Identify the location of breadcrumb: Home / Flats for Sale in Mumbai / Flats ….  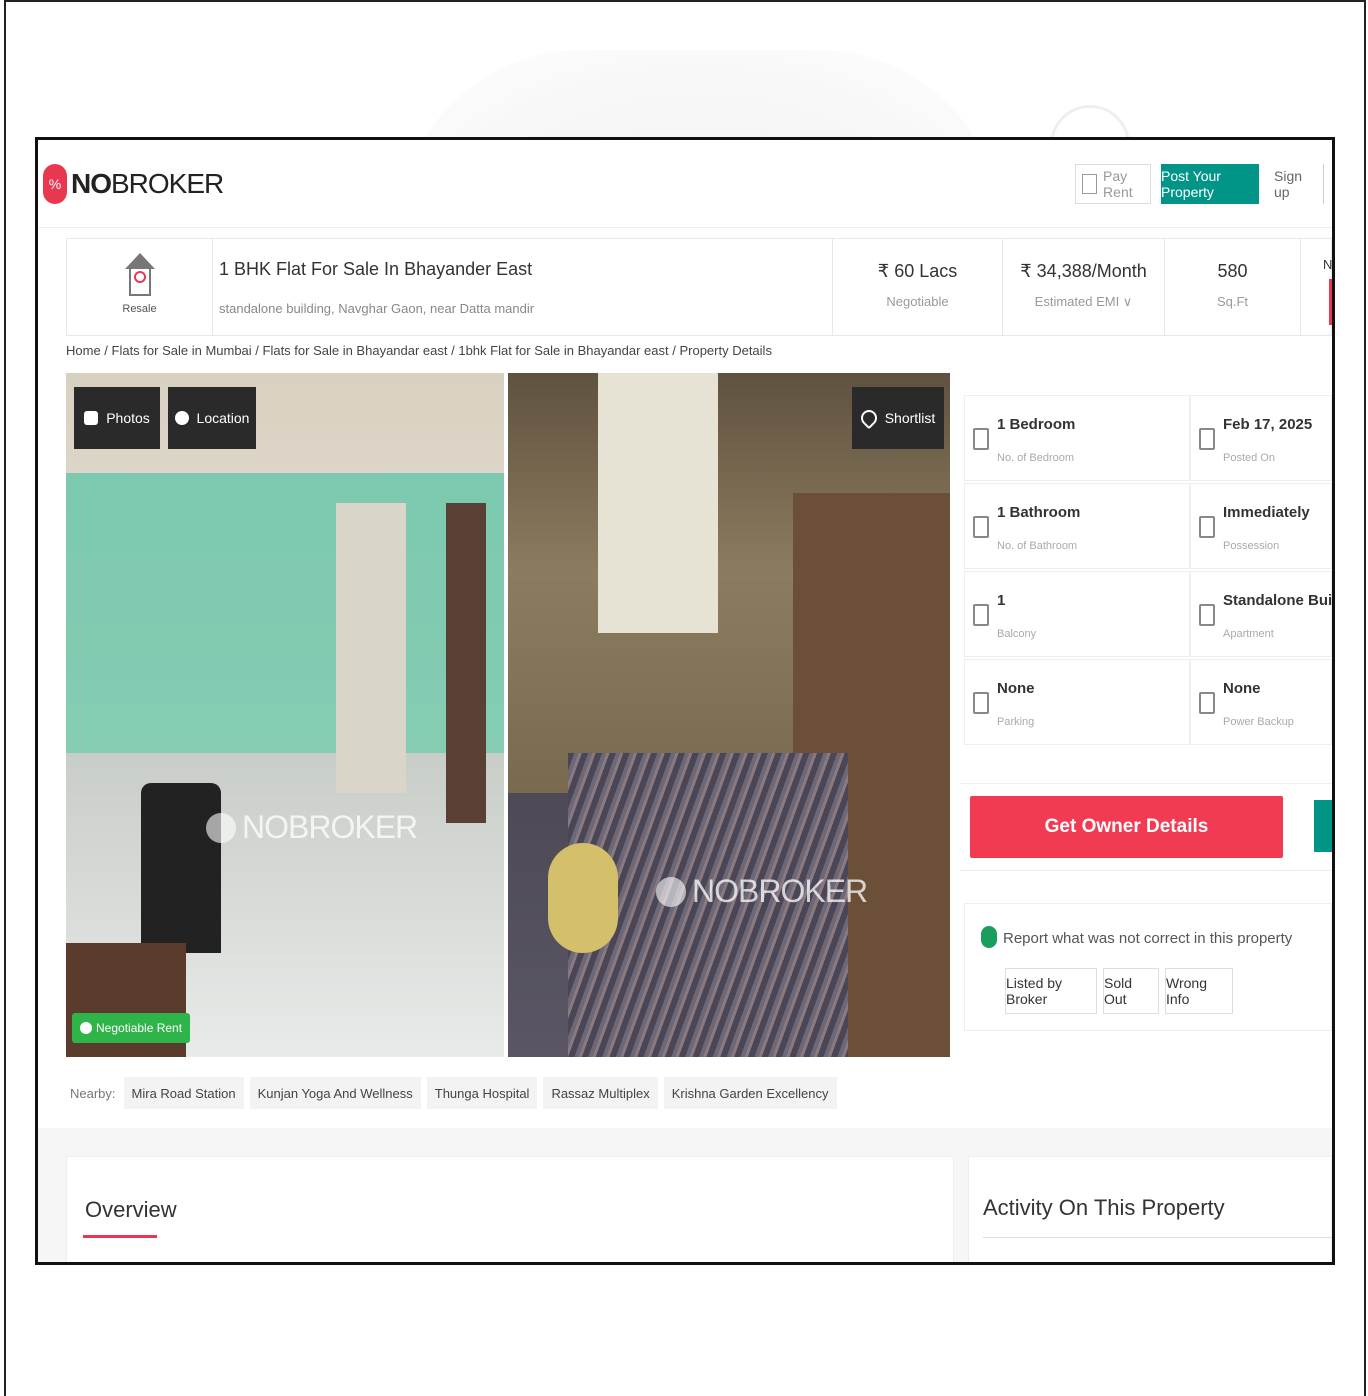
(419, 350).